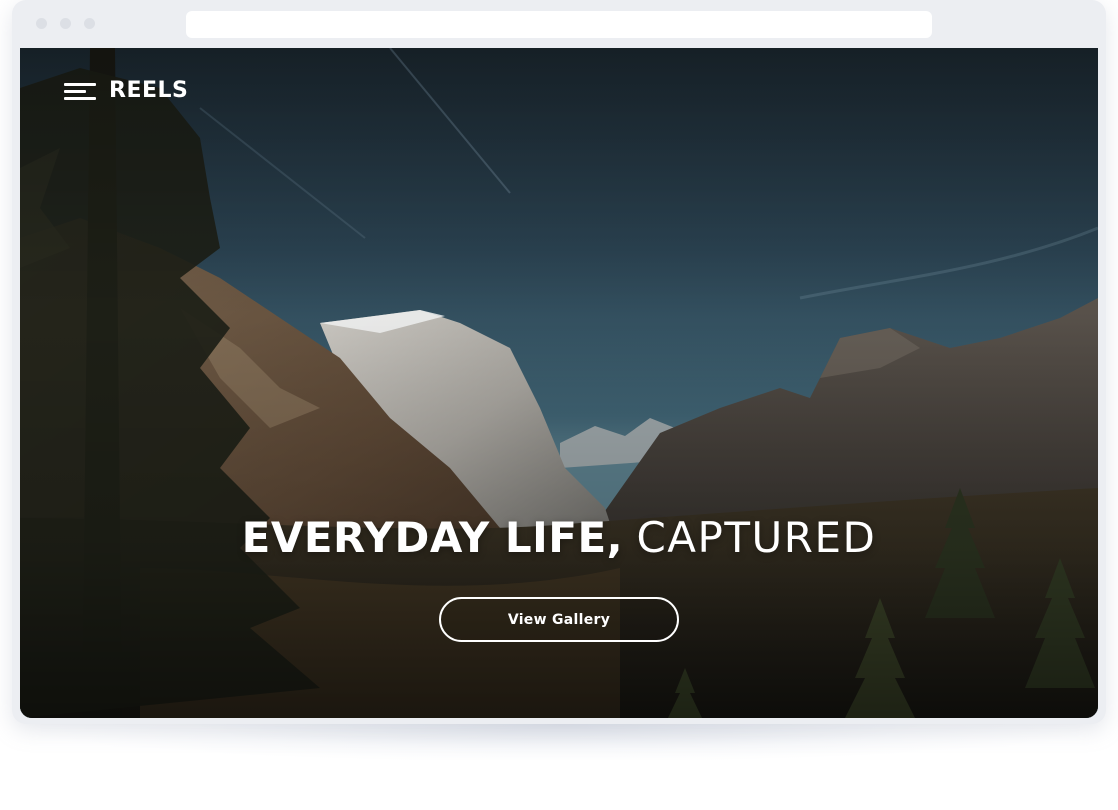  I want to click on window-close-dot, so click(41, 23).